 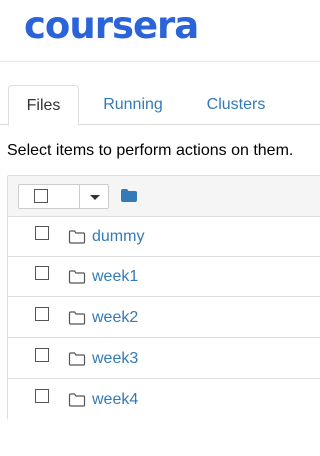 I want to click on select-all-checkbox, so click(x=41, y=196).